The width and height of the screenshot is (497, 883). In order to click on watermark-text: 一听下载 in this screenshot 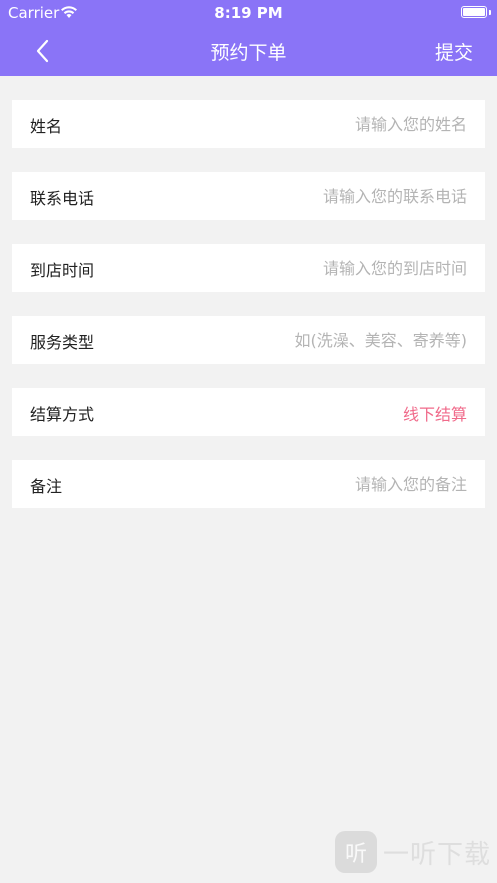, I will do `click(436, 854)`.